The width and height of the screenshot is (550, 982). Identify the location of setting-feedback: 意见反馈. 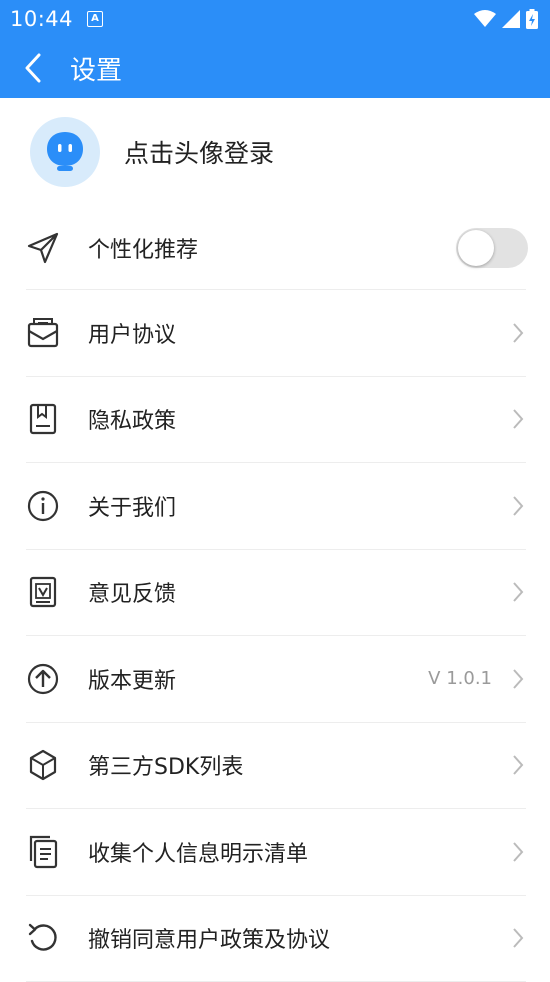
(276, 593).